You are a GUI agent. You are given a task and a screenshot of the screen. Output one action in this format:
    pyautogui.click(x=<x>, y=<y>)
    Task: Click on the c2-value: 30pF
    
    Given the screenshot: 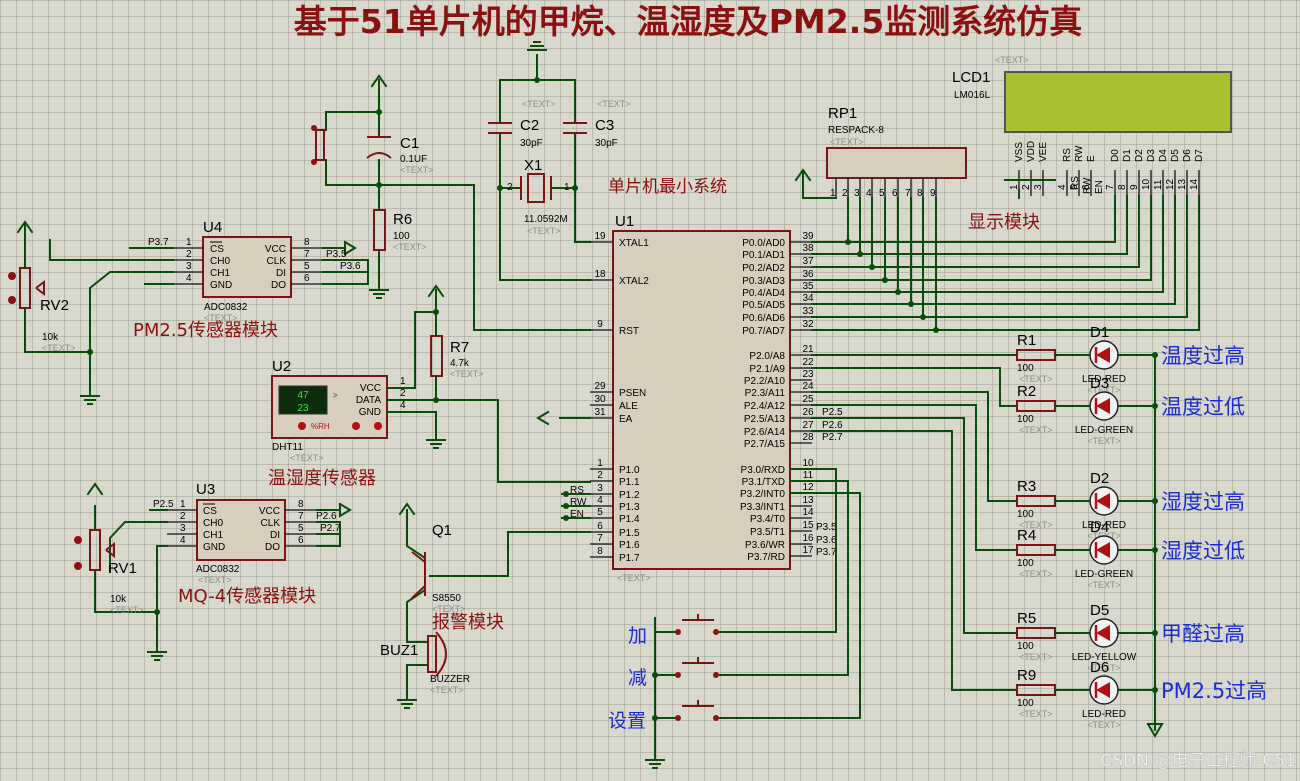 What is the action you would take?
    pyautogui.click(x=531, y=143)
    